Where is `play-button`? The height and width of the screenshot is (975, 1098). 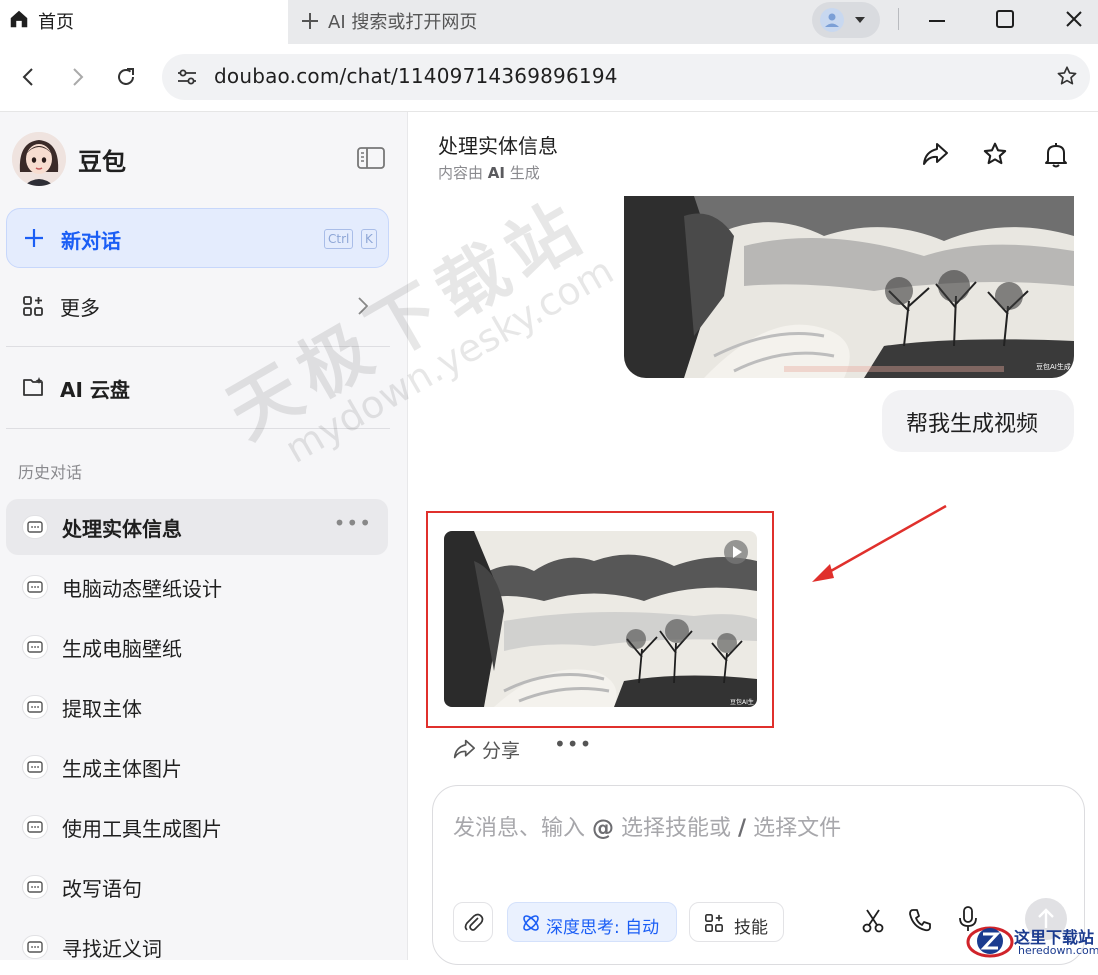
play-button is located at coordinates (736, 552).